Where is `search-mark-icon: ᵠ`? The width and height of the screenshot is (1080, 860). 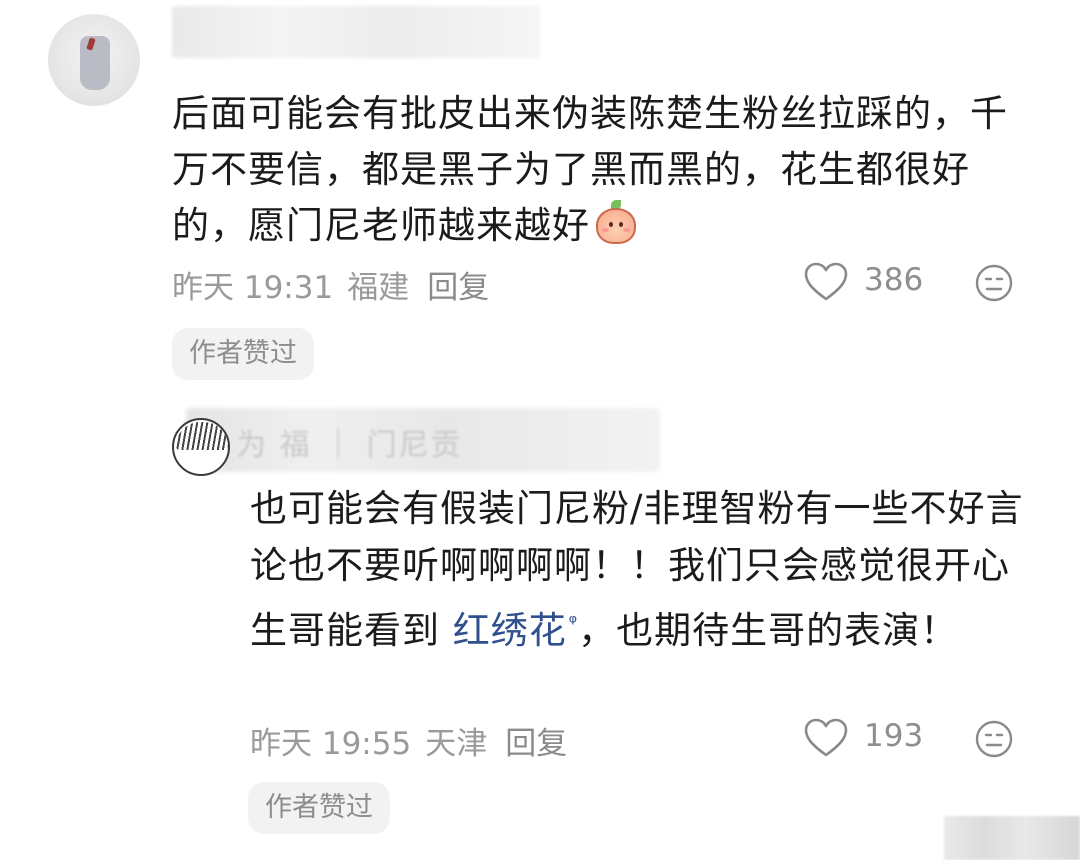
search-mark-icon: ᵠ is located at coordinates (573, 622).